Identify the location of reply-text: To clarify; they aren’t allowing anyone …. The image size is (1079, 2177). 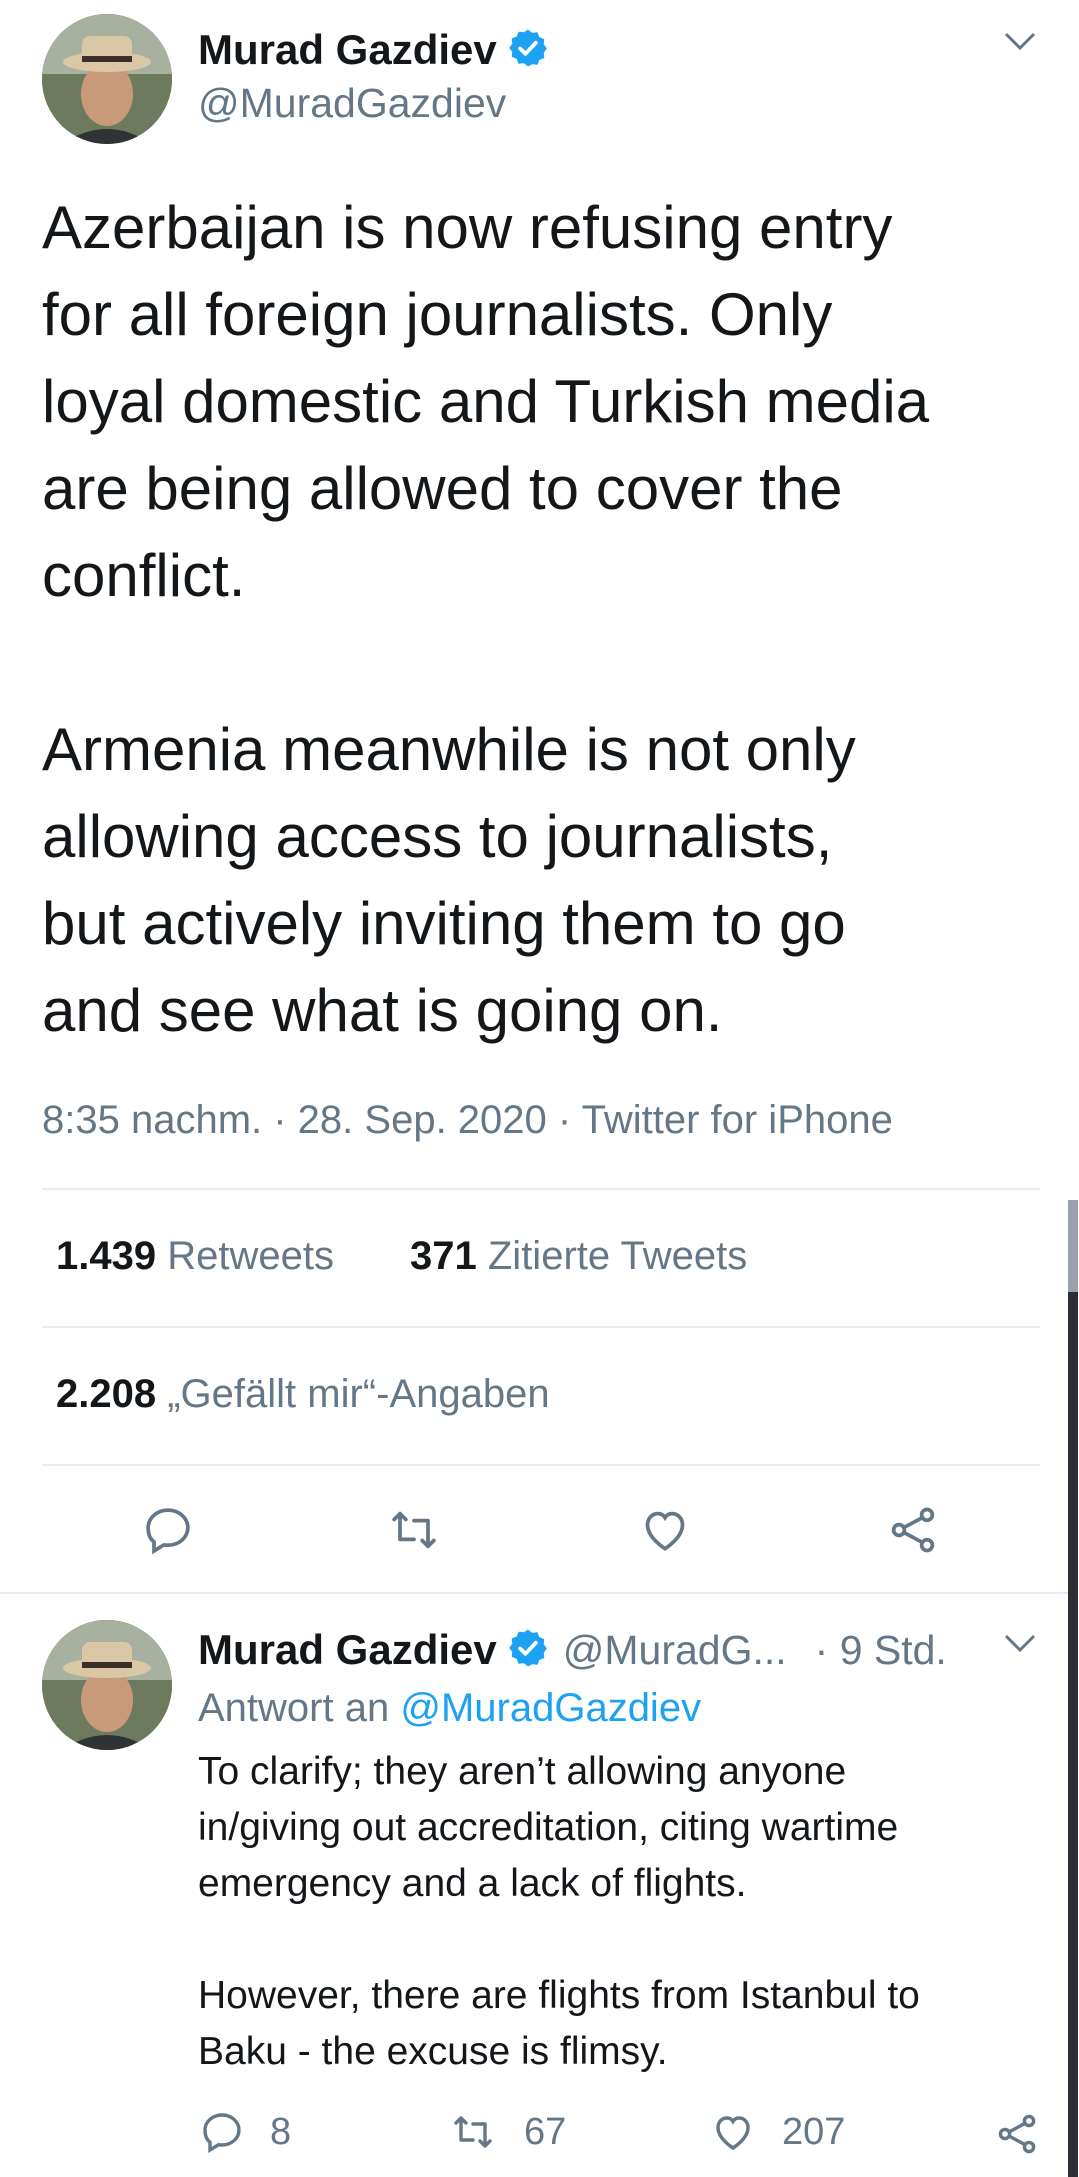
(559, 1911).